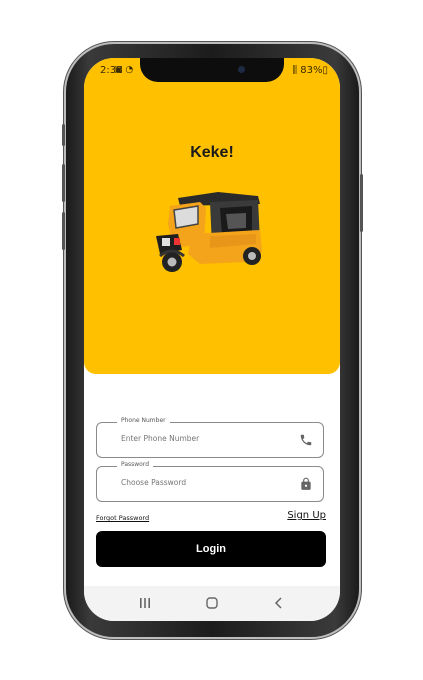 The image size is (423, 680). I want to click on phone-number-field: Phone Number, so click(210, 437).